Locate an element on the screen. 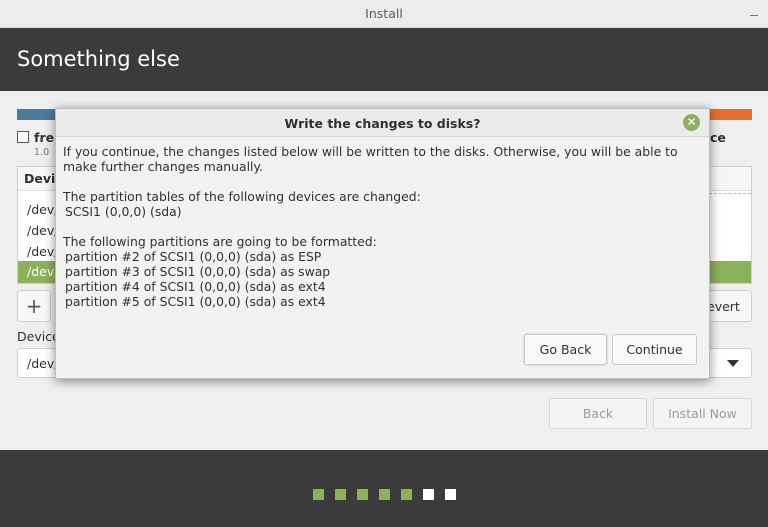 The image size is (768, 527). footer is located at coordinates (384, 488).